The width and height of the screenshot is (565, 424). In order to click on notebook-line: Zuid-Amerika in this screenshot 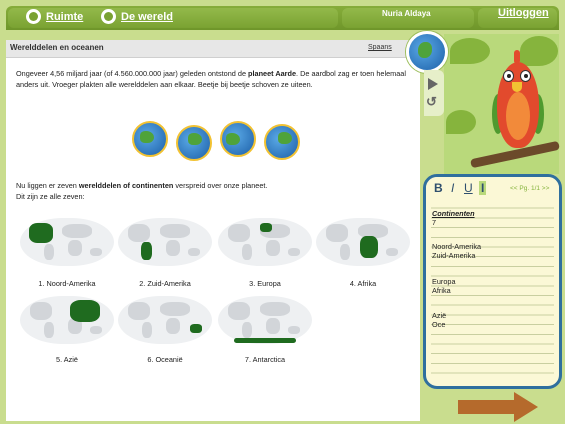, I will do `click(454, 255)`.